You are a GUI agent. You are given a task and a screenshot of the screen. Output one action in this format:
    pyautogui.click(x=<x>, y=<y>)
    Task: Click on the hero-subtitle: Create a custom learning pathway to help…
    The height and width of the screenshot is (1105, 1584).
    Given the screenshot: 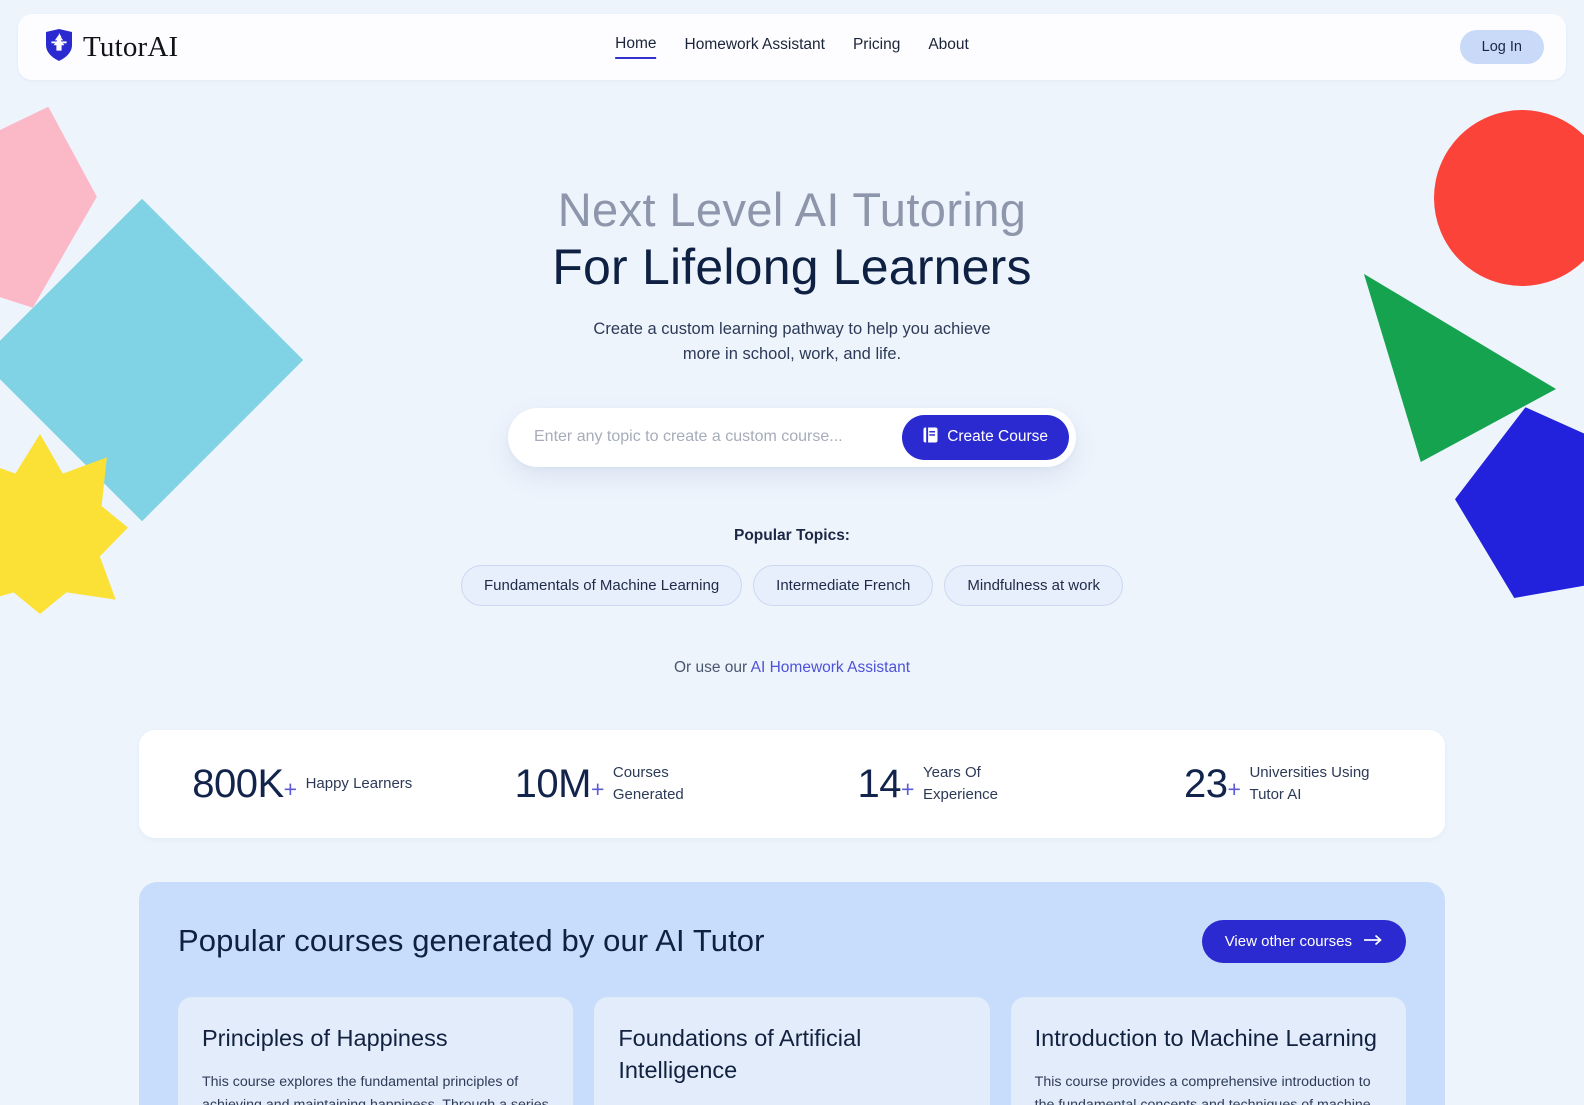 What is the action you would take?
    pyautogui.click(x=792, y=342)
    